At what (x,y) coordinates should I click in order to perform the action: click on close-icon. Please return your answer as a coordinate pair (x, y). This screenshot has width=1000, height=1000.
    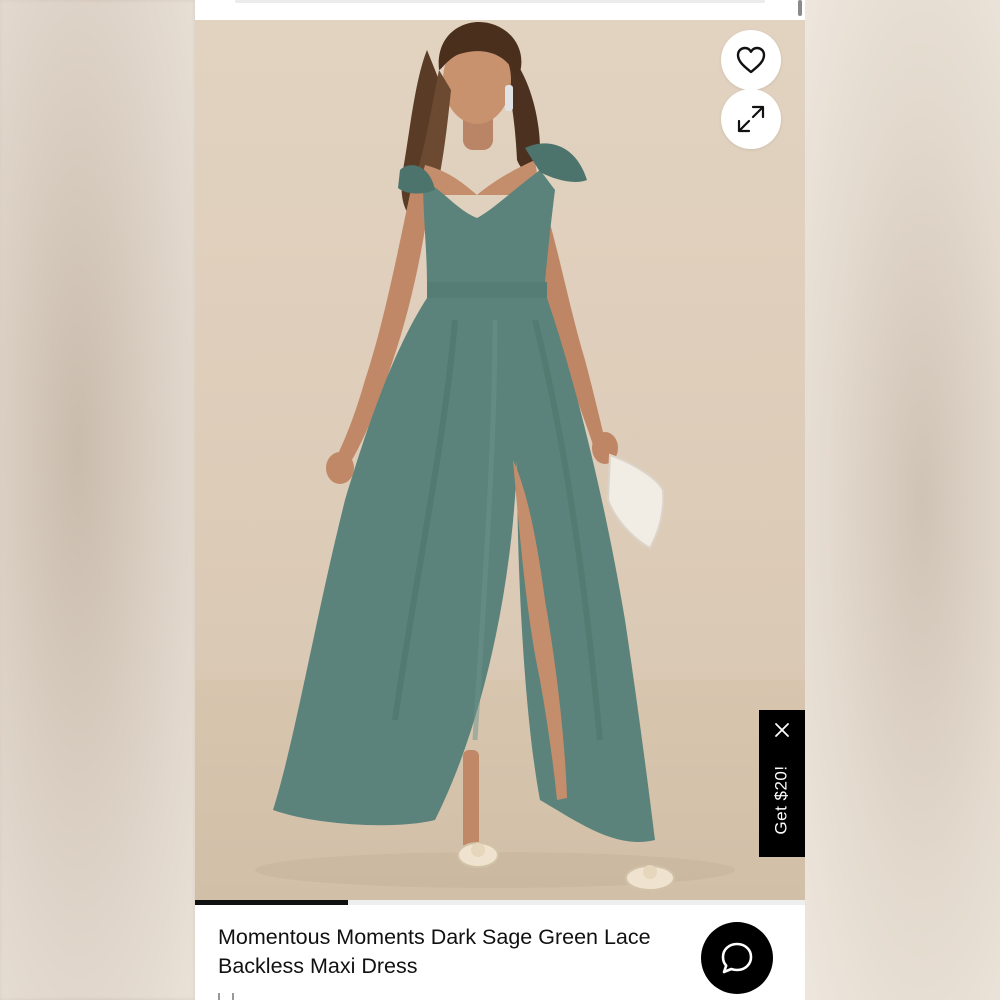
    Looking at the image, I should click on (782, 730).